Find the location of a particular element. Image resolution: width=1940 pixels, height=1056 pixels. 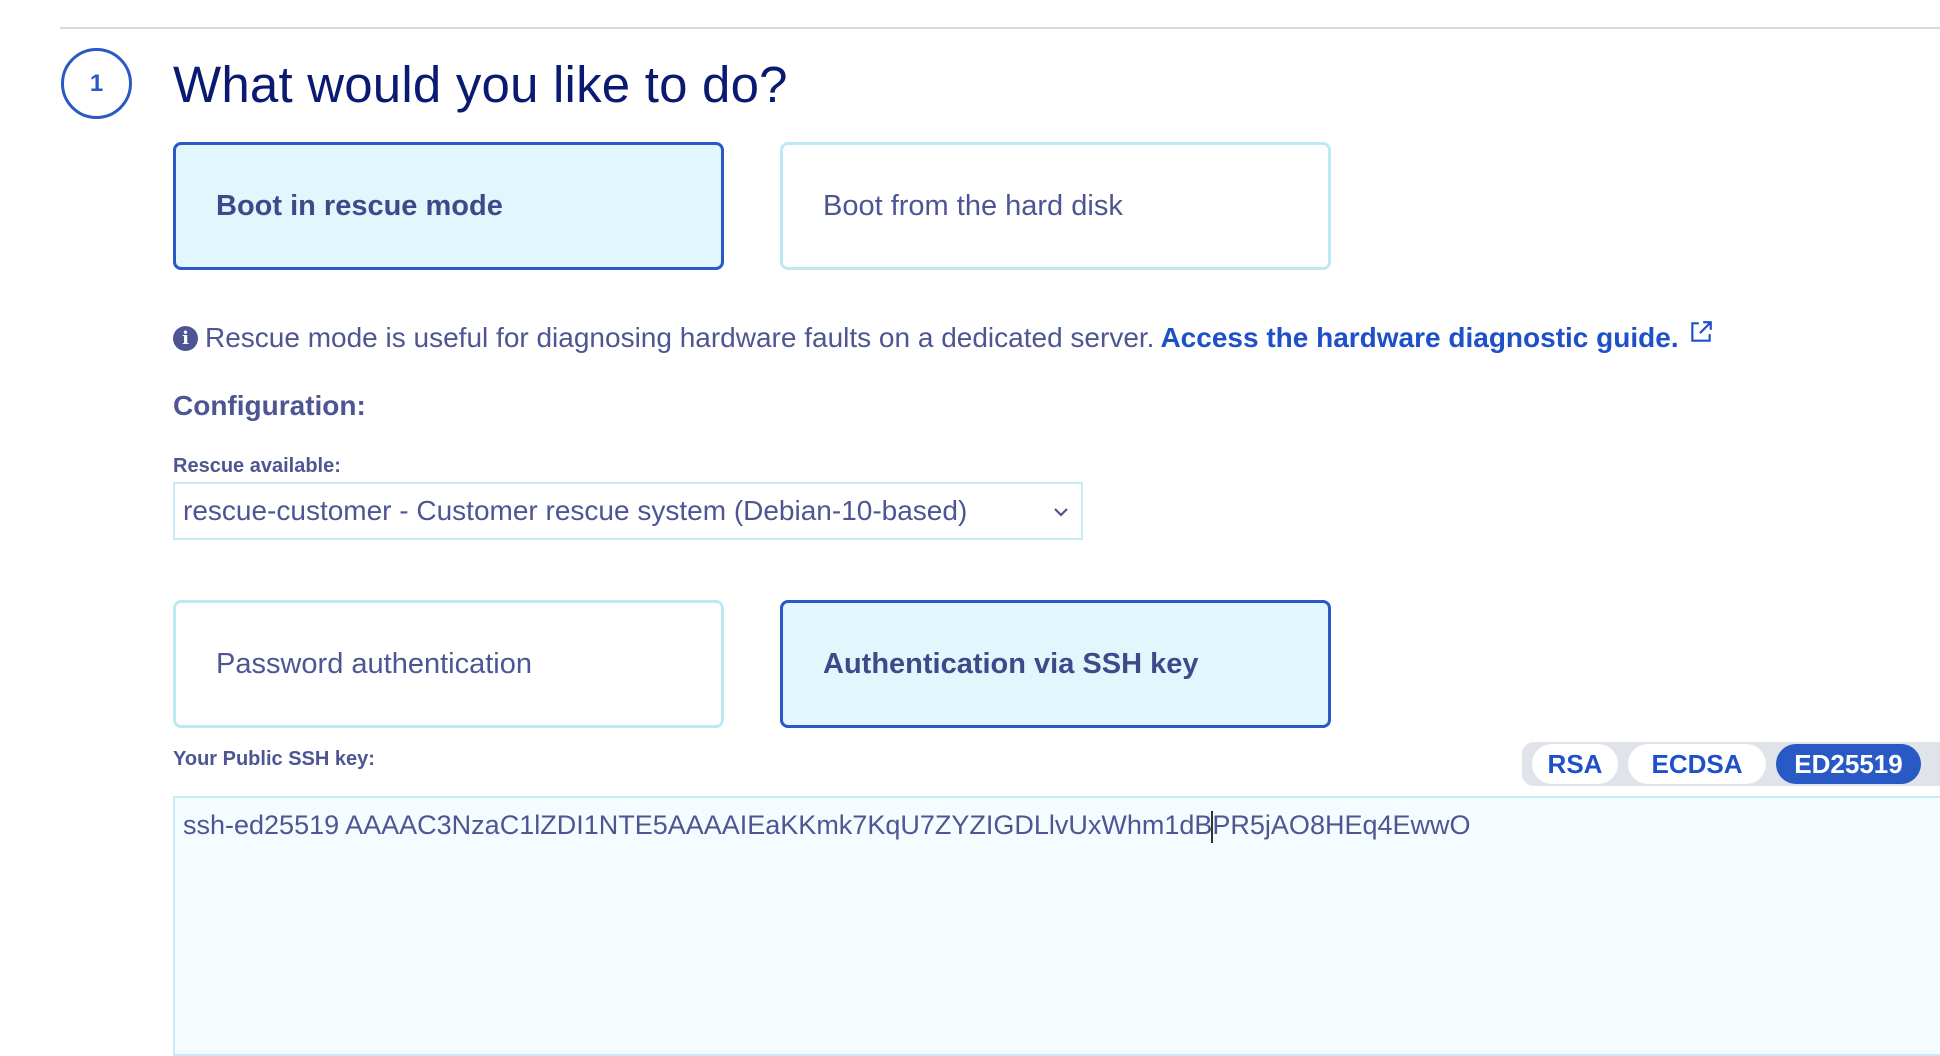

info-icon: i is located at coordinates (185, 338).